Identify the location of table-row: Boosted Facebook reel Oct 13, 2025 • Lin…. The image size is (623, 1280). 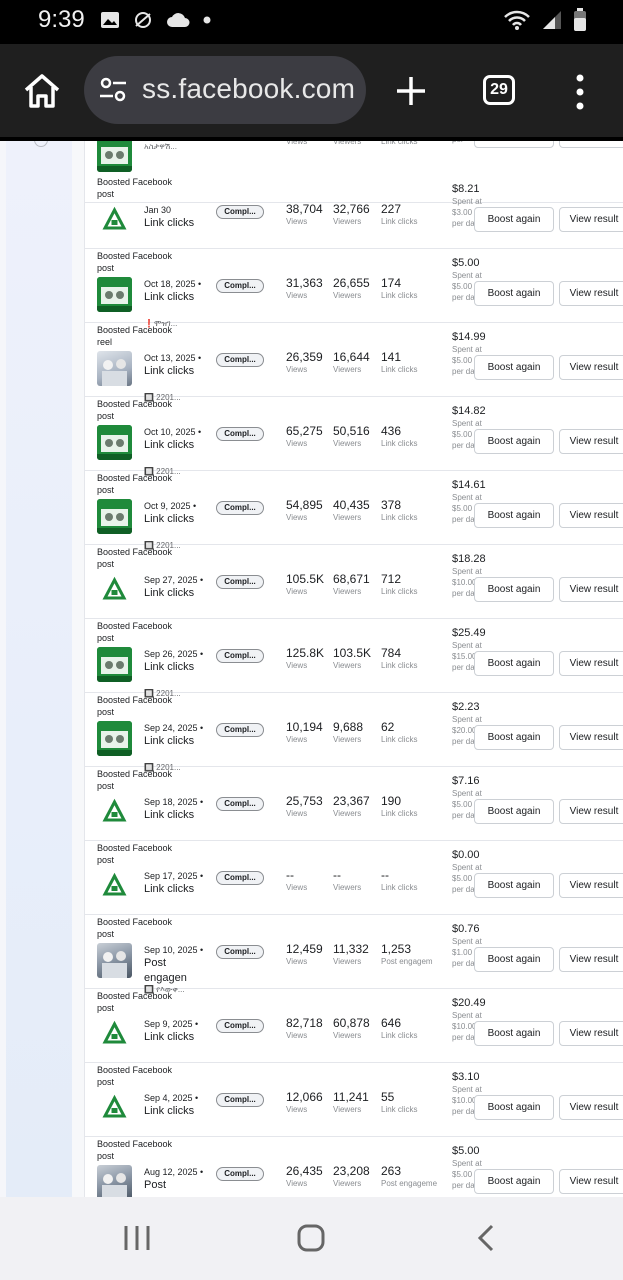
(354, 362).